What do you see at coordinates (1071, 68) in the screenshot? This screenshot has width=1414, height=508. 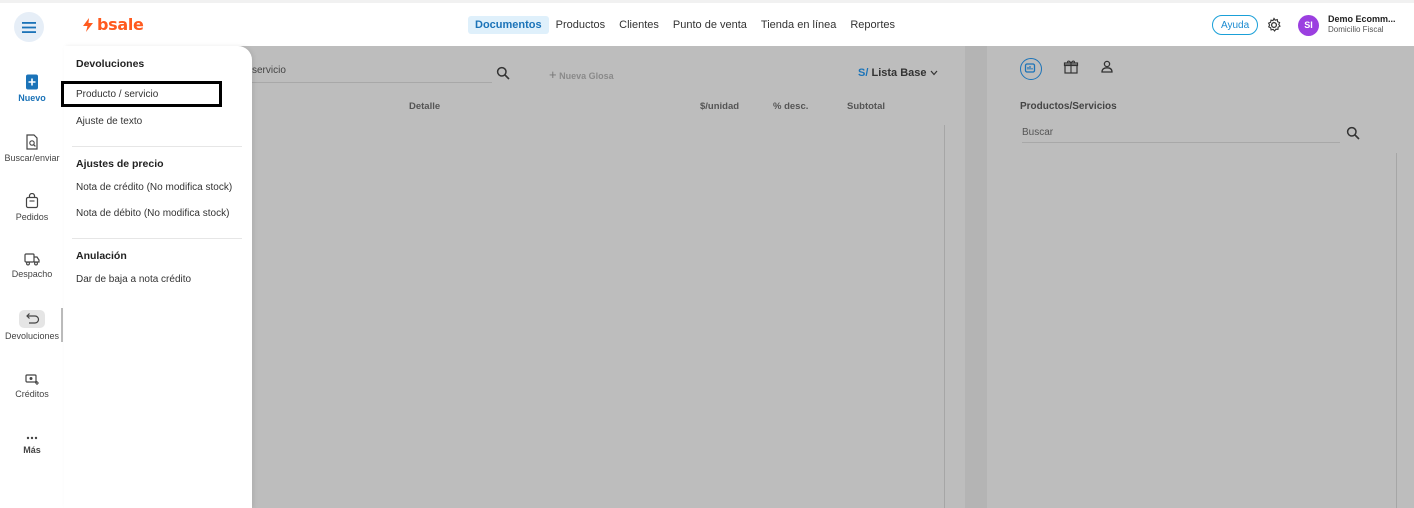 I see `gift-icon` at bounding box center [1071, 68].